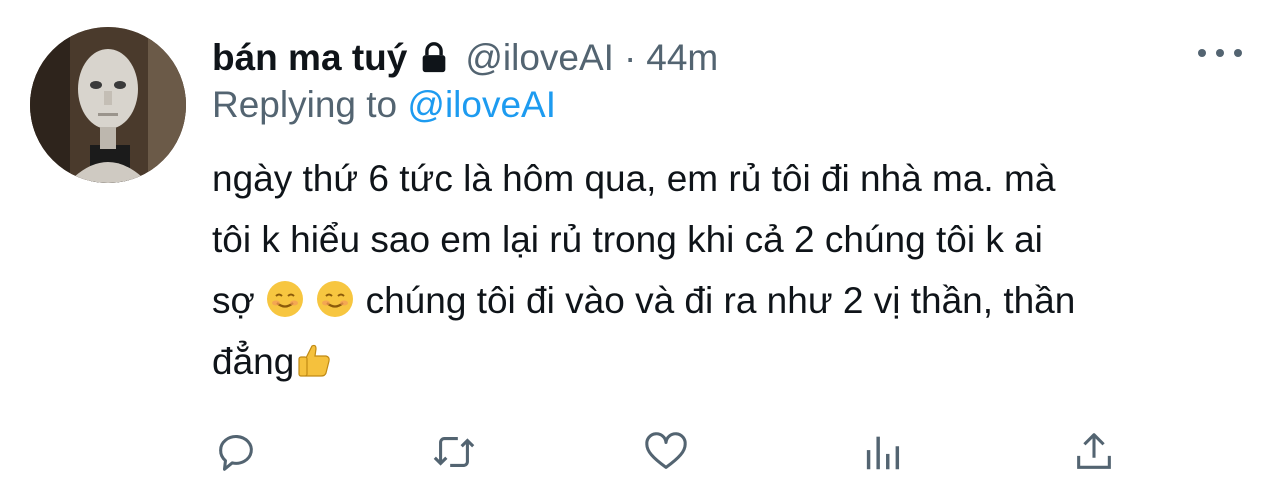 The height and width of the screenshot is (497, 1284). I want to click on author-name: bán ma tuý, so click(309, 58).